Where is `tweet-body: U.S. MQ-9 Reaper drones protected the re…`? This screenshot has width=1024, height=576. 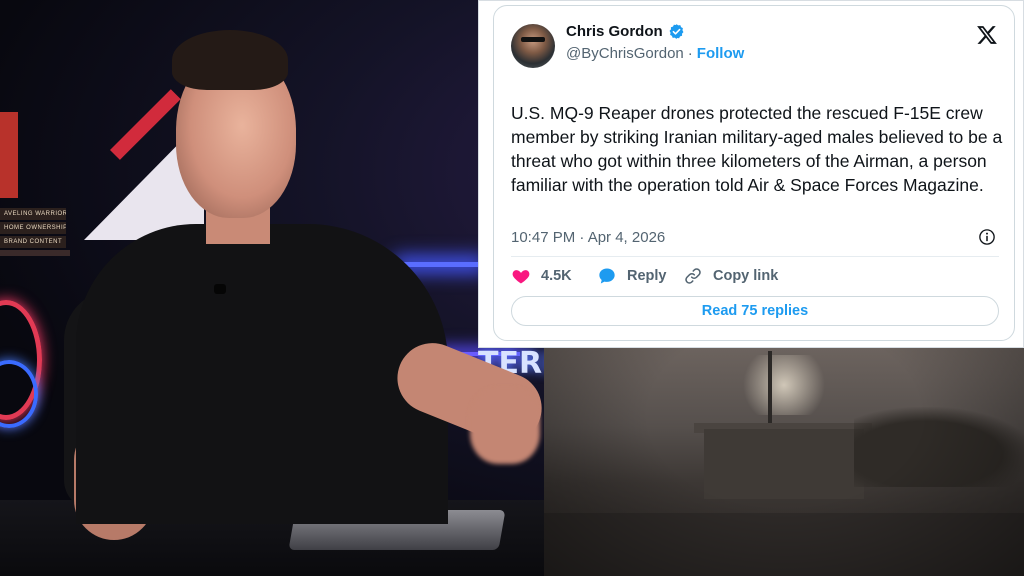
tweet-body: U.S. MQ-9 Reaper drones protected the re… is located at coordinates (757, 149).